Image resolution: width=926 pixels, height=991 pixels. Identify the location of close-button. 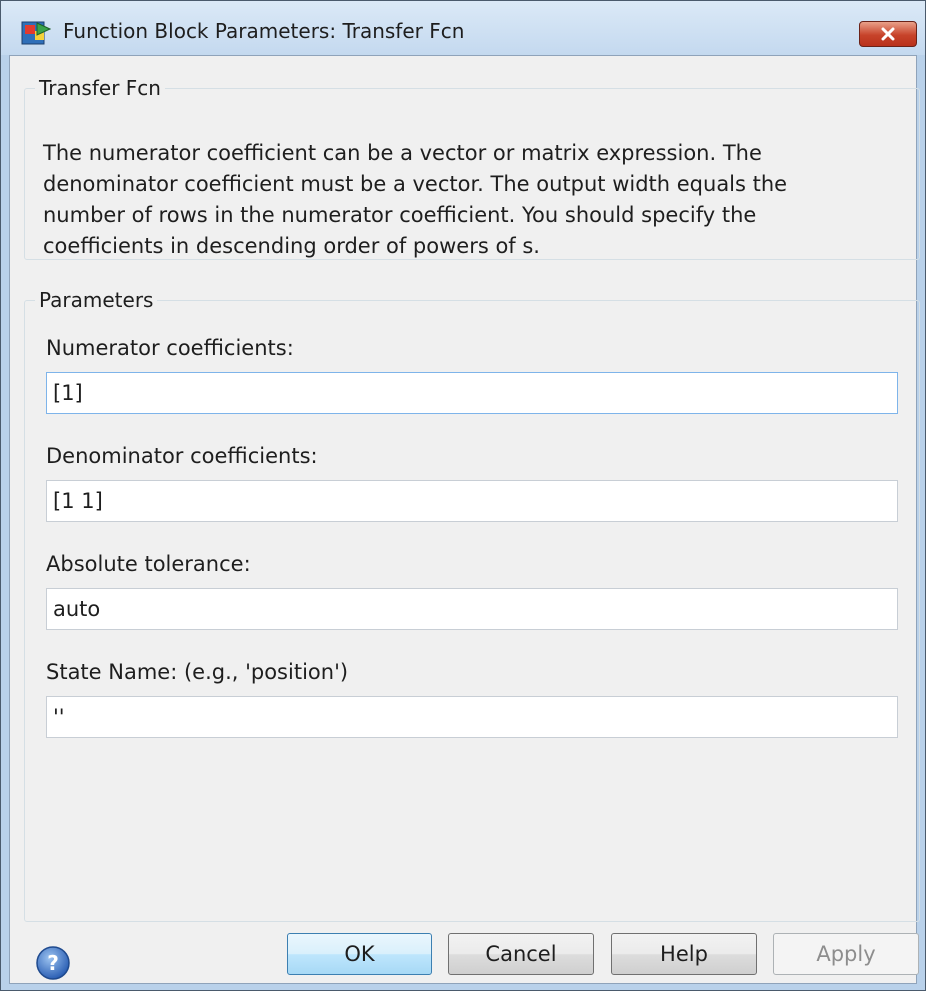
(888, 34).